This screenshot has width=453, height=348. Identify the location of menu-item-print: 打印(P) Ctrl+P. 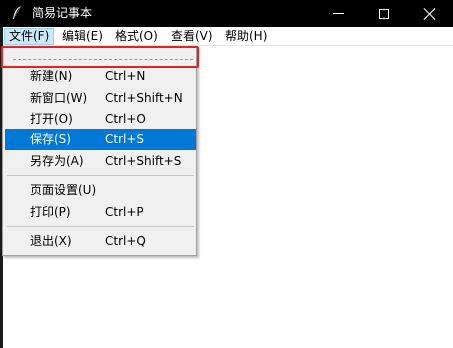
(100, 212).